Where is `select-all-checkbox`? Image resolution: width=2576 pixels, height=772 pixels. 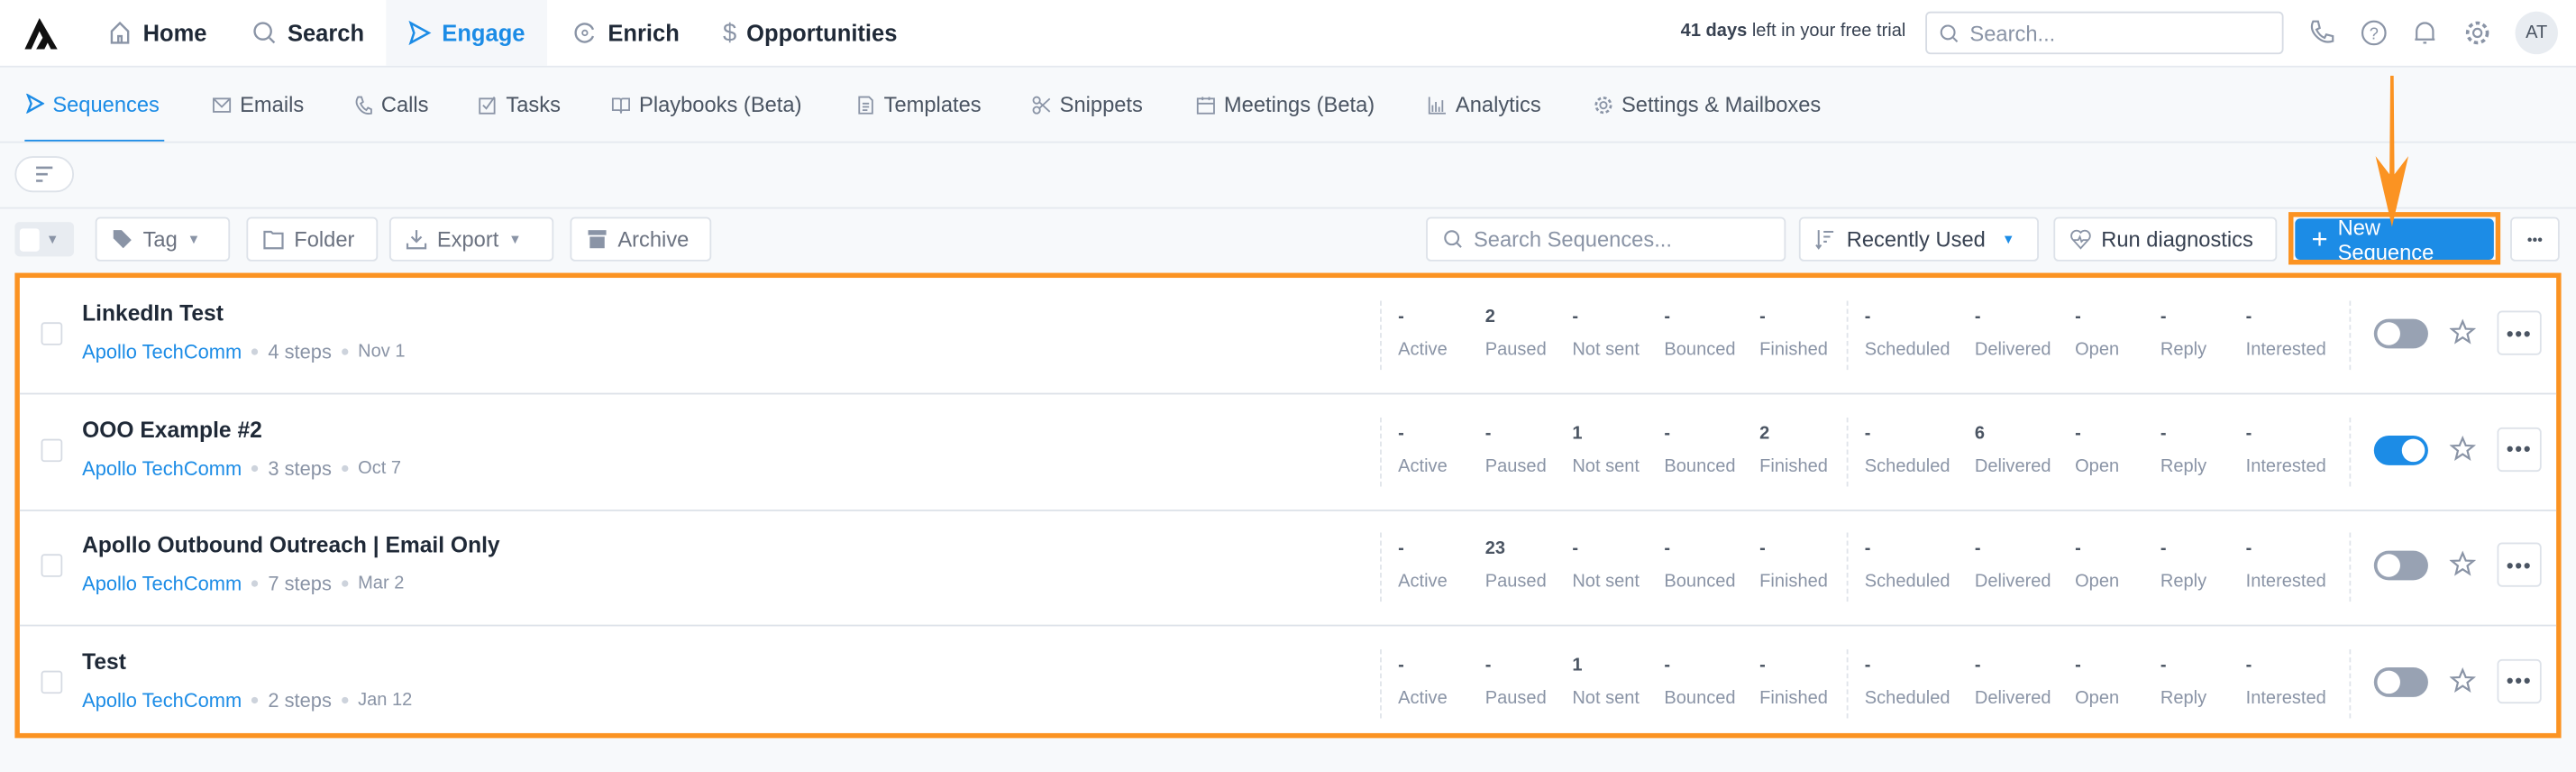
select-all-checkbox is located at coordinates (29, 239).